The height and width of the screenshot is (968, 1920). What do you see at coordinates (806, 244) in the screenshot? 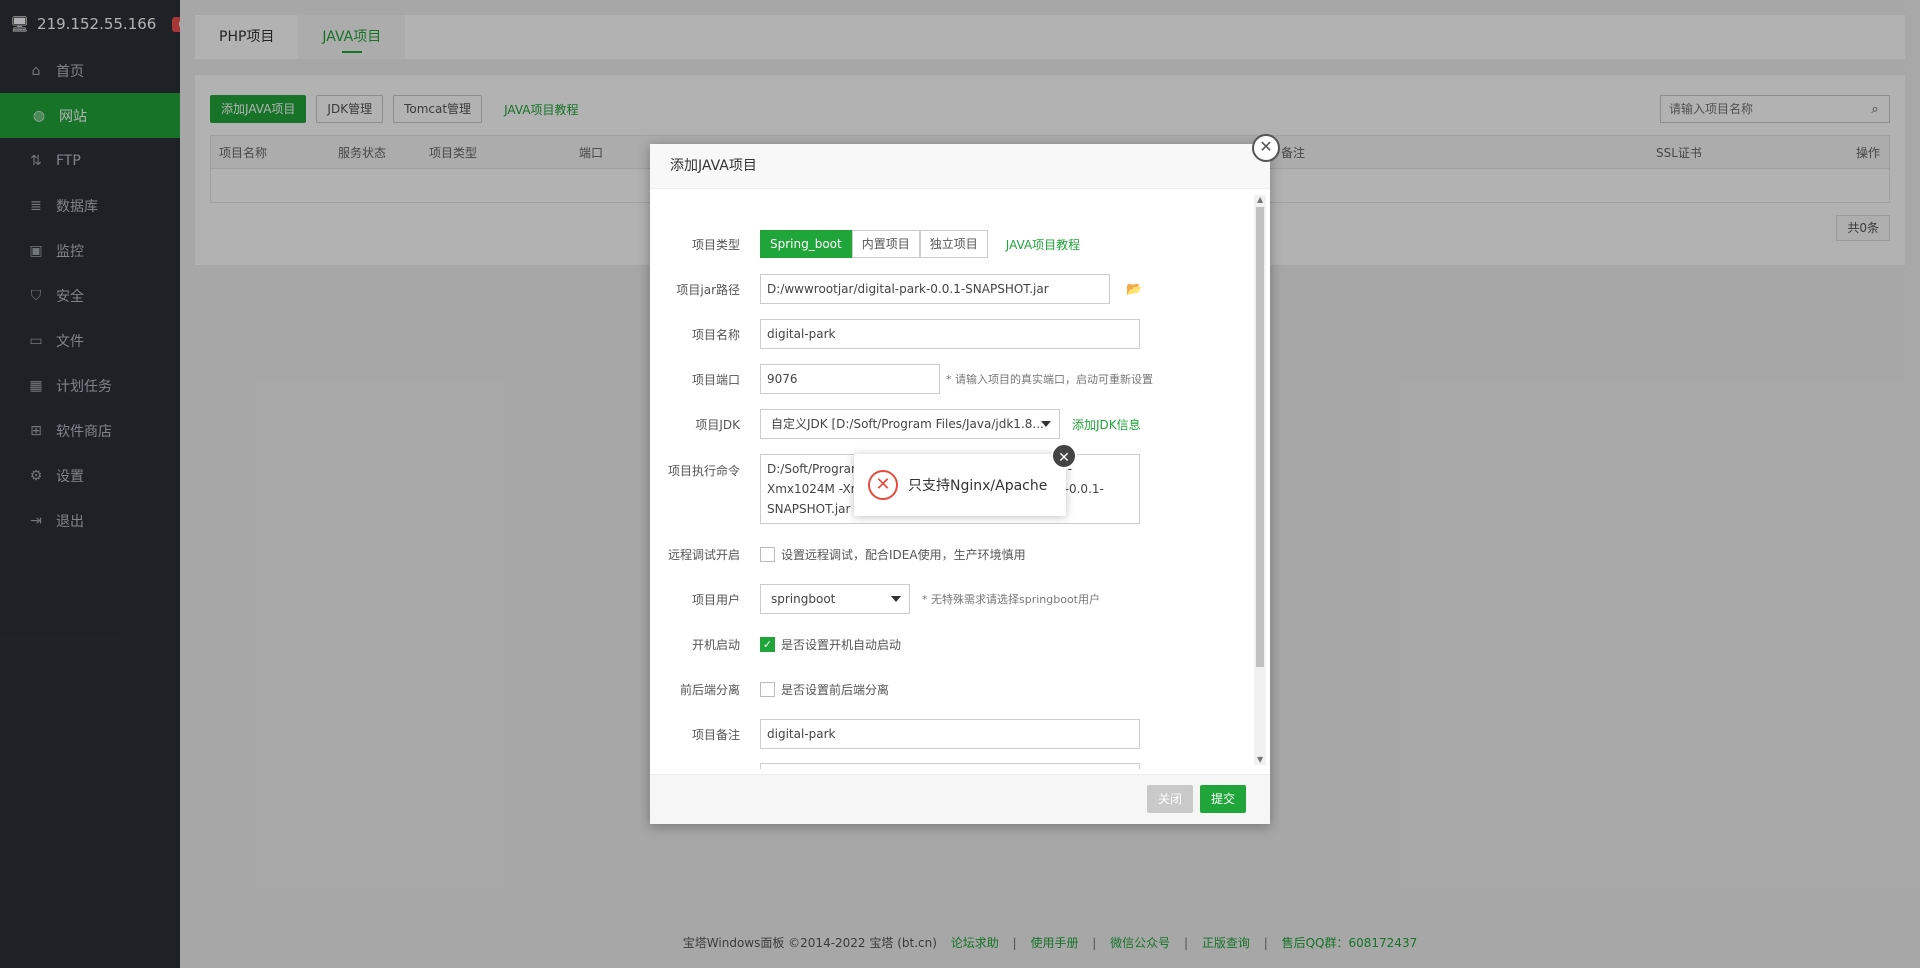
I see `type-spring-boot: Spring_boot` at bounding box center [806, 244].